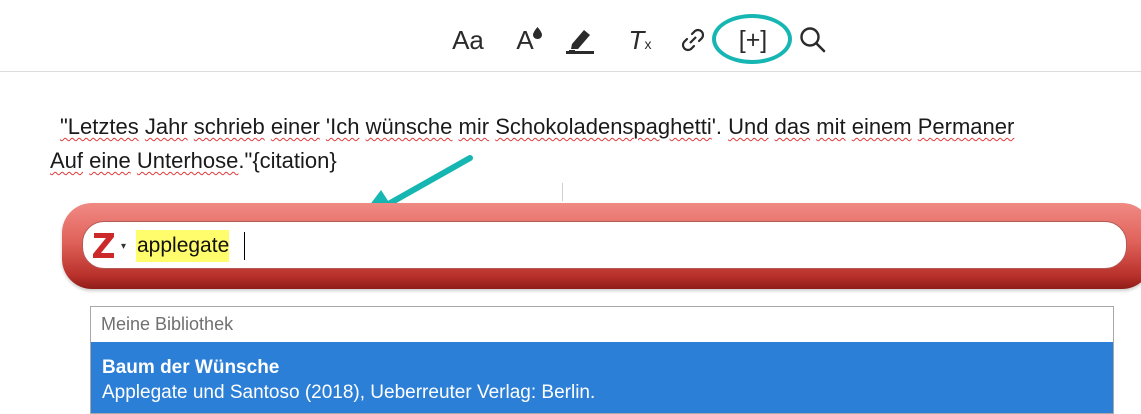 The width and height of the screenshot is (1141, 414). Describe the element at coordinates (104, 245) in the screenshot. I see `zotero-logo-icon` at that location.